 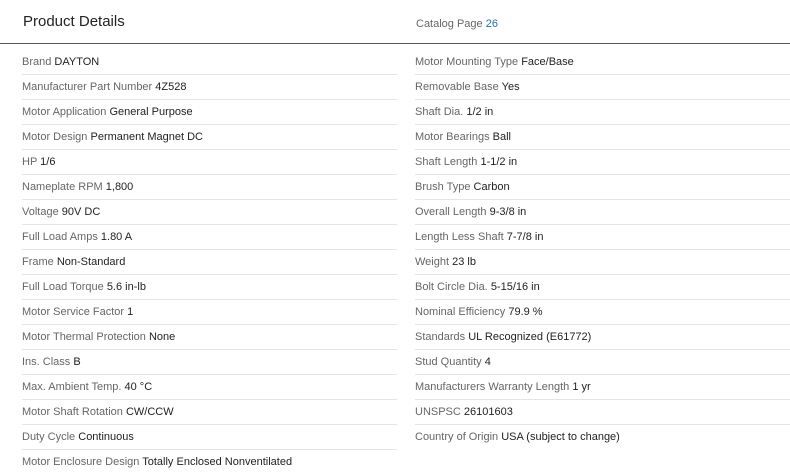 What do you see at coordinates (602, 412) in the screenshot?
I see `spec-row: UNSPSC 26101603` at bounding box center [602, 412].